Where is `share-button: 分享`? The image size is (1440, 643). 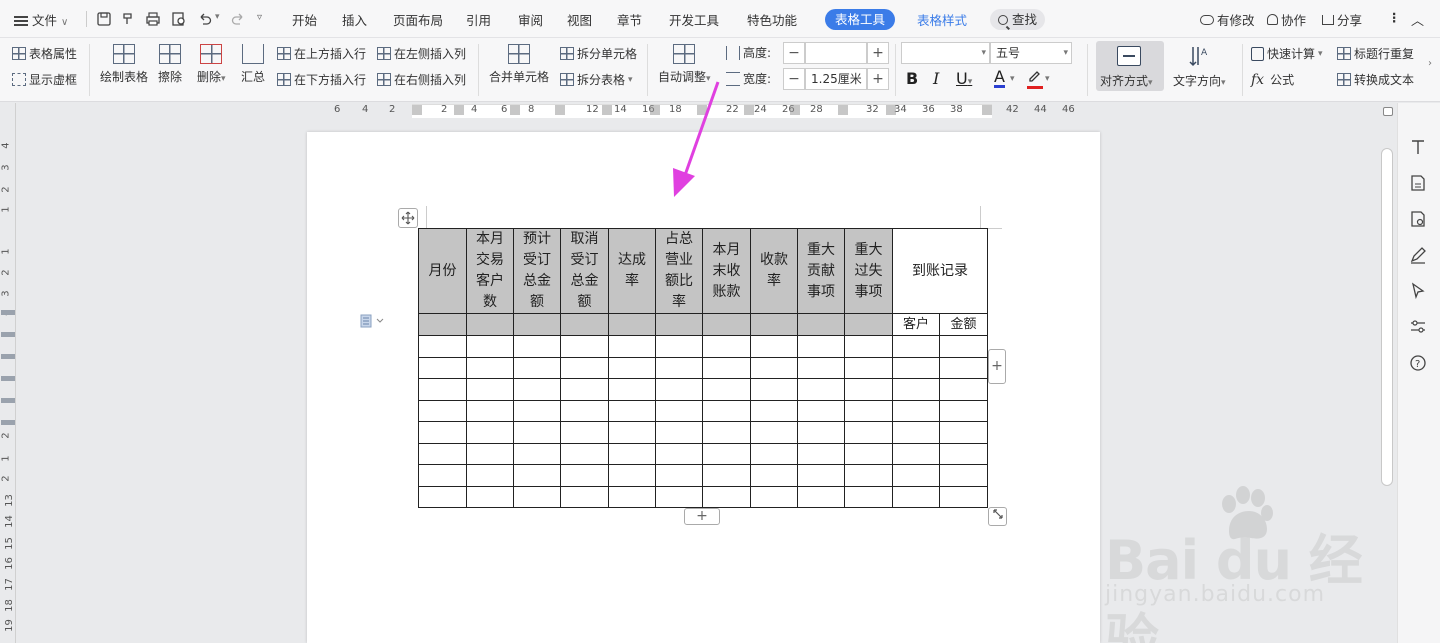
share-button: 分享 is located at coordinates (1342, 19).